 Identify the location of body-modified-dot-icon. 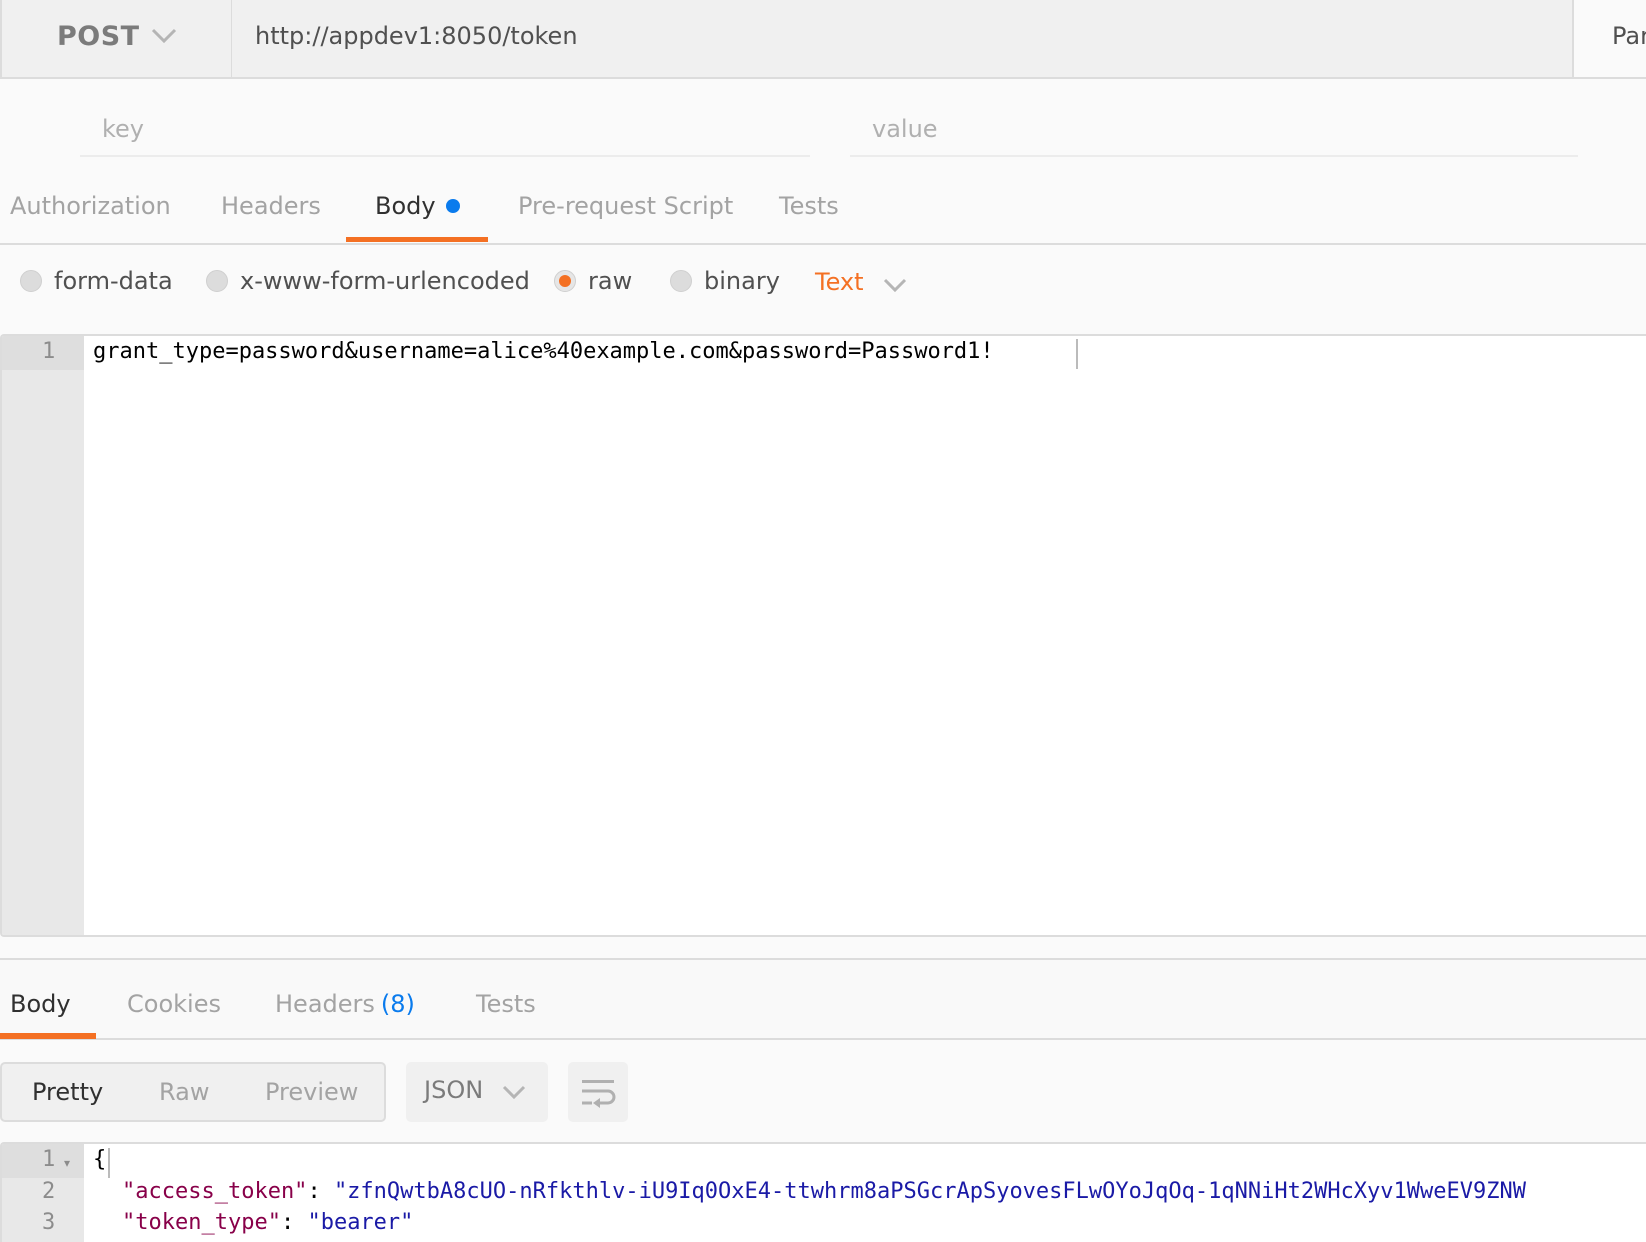
(452, 206).